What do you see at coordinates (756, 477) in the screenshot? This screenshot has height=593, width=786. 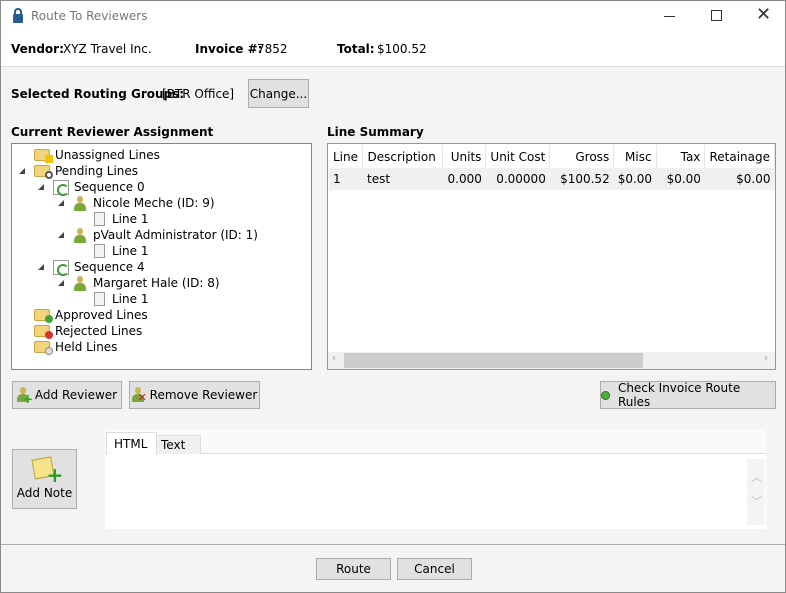 I see `scroll-up-icon: ︿` at bounding box center [756, 477].